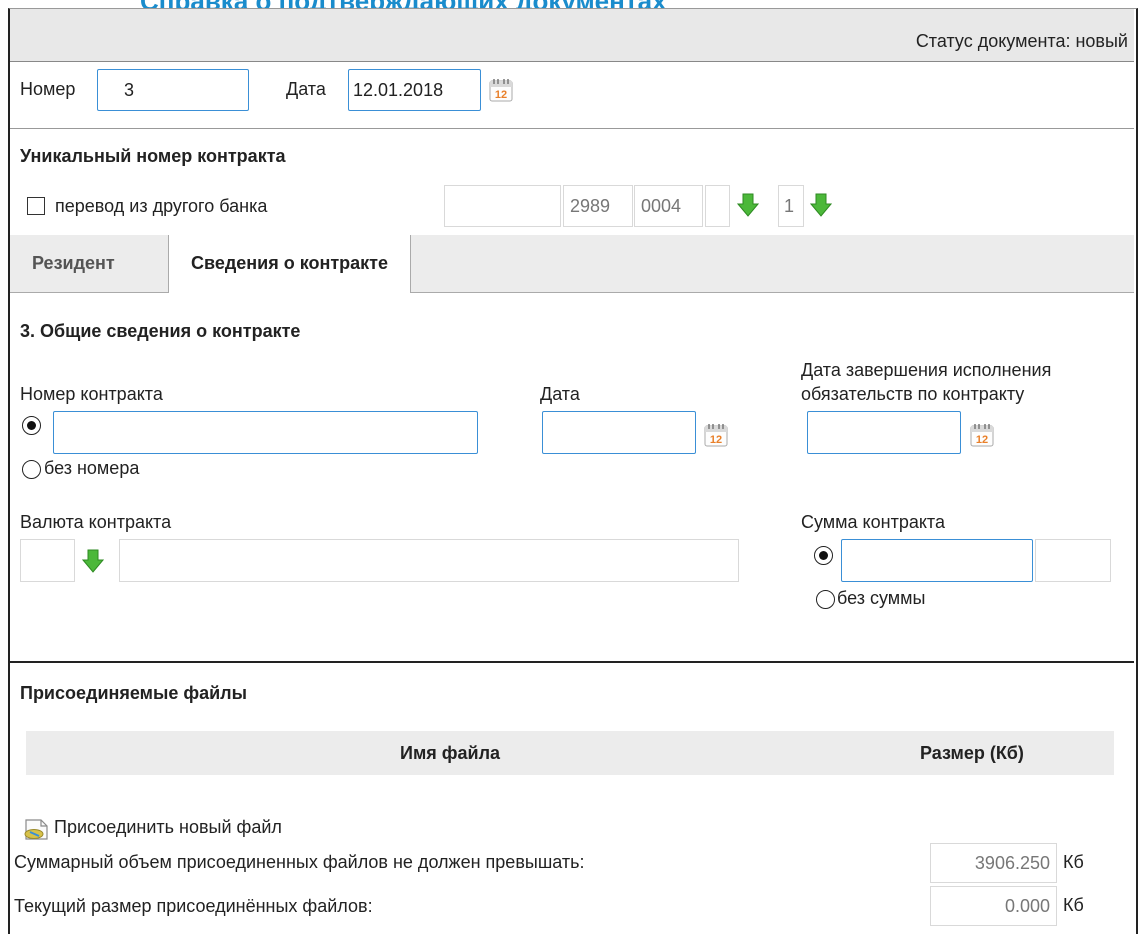 The image size is (1139, 934). Describe the element at coordinates (265, 432) in the screenshot. I see `contract-number-input` at that location.